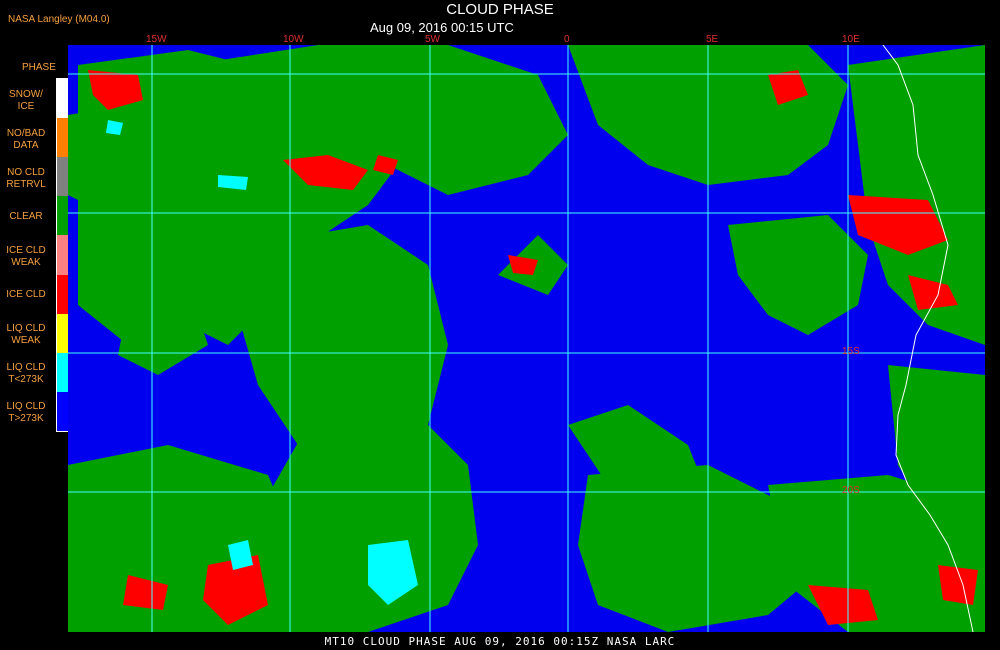 The height and width of the screenshot is (650, 1000). Describe the element at coordinates (712, 39) in the screenshot. I see `lon-label-5e: 5E` at that location.